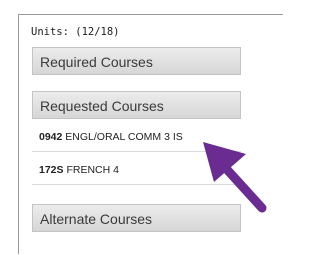  What do you see at coordinates (136, 105) in the screenshot?
I see `requested-courses-header: Requested Courses` at bounding box center [136, 105].